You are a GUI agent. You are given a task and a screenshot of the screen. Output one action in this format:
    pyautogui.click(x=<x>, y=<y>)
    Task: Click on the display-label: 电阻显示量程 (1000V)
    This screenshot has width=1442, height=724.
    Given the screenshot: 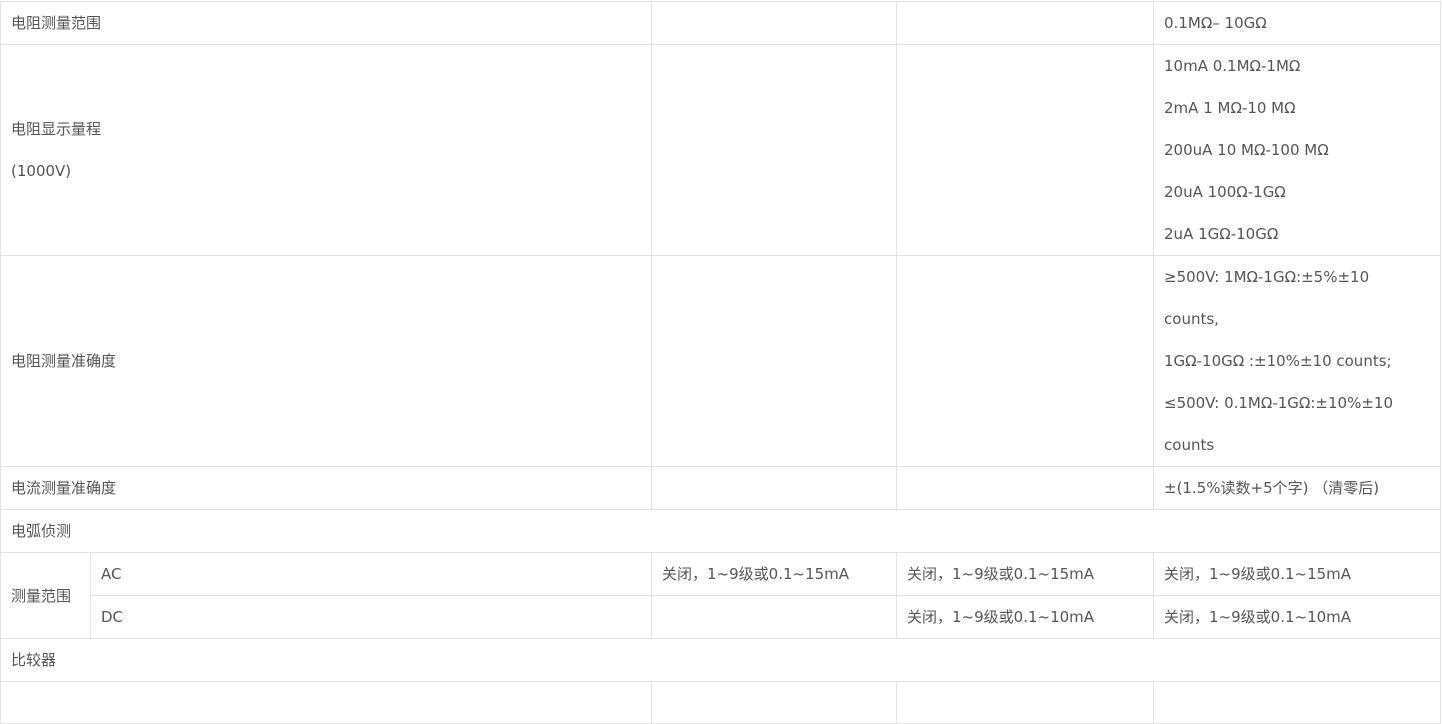 What is the action you would take?
    pyautogui.click(x=326, y=150)
    